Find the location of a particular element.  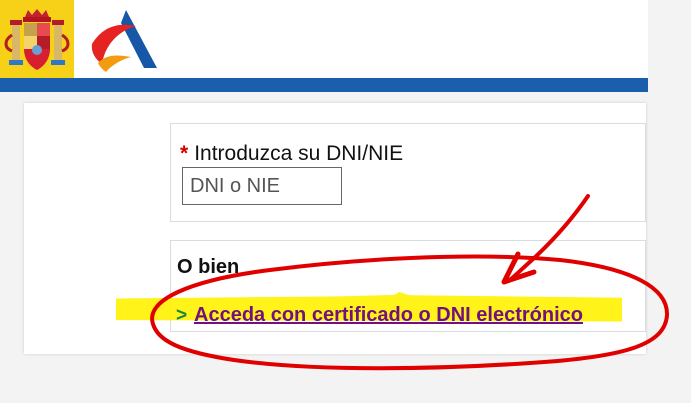

dni-field-label: * Introduzca su DNI/NIE is located at coordinates (291, 153).